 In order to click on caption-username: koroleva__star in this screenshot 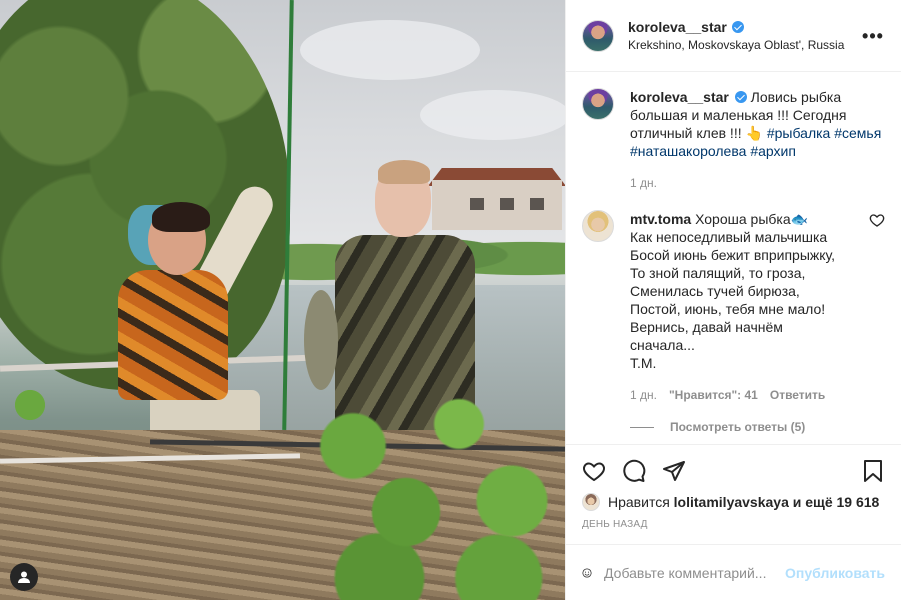, I will do `click(679, 97)`.